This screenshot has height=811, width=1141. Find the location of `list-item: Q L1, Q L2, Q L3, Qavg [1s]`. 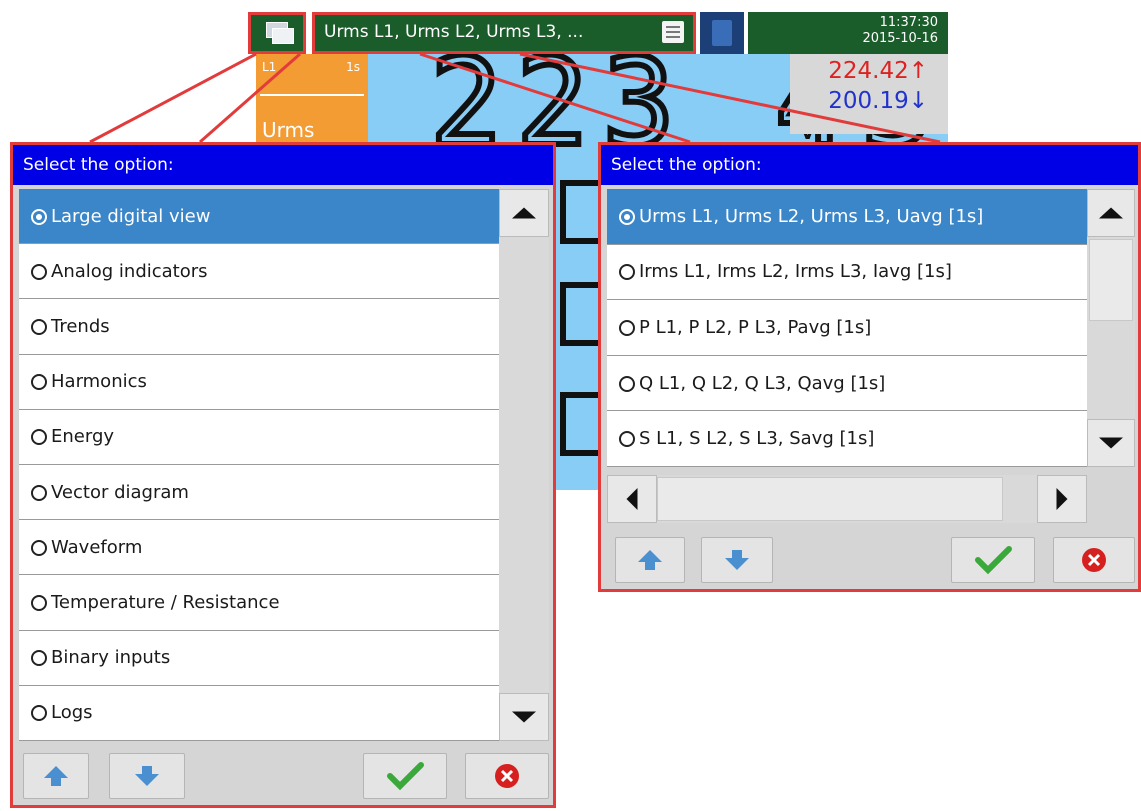

list-item: Q L1, Q L2, Q L3, Qavg [1s] is located at coordinates (847, 383).